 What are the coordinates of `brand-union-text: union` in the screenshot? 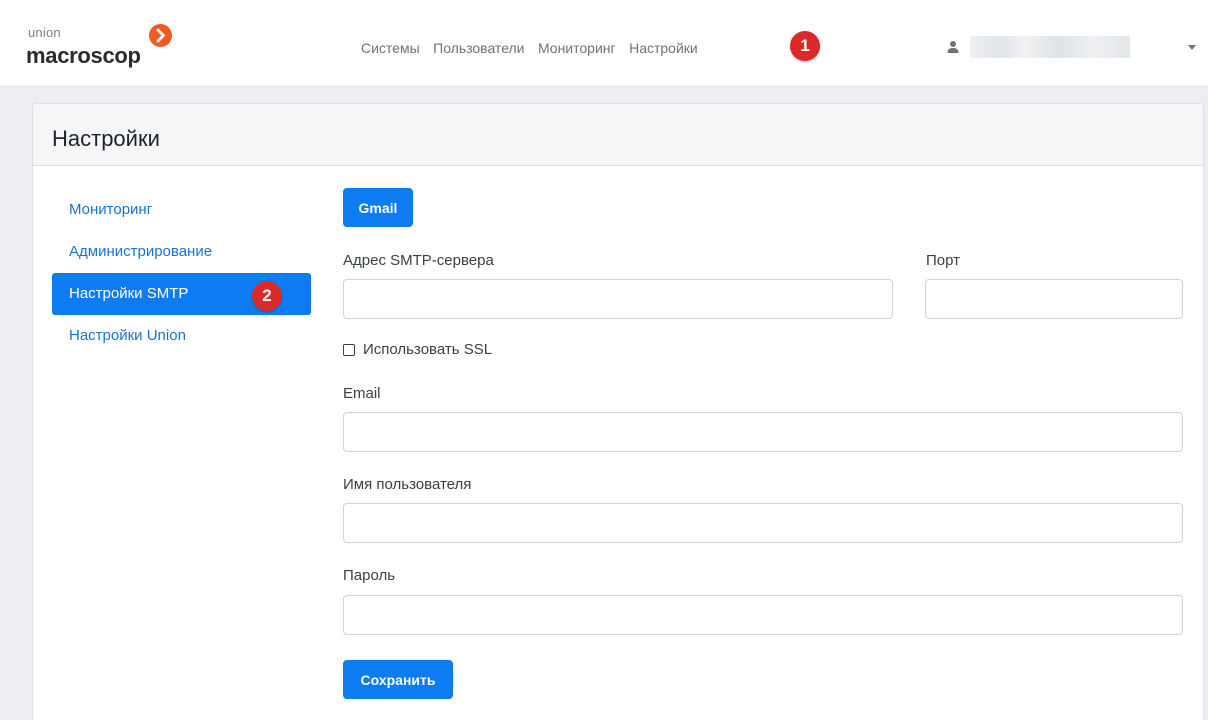 It's located at (44, 32).